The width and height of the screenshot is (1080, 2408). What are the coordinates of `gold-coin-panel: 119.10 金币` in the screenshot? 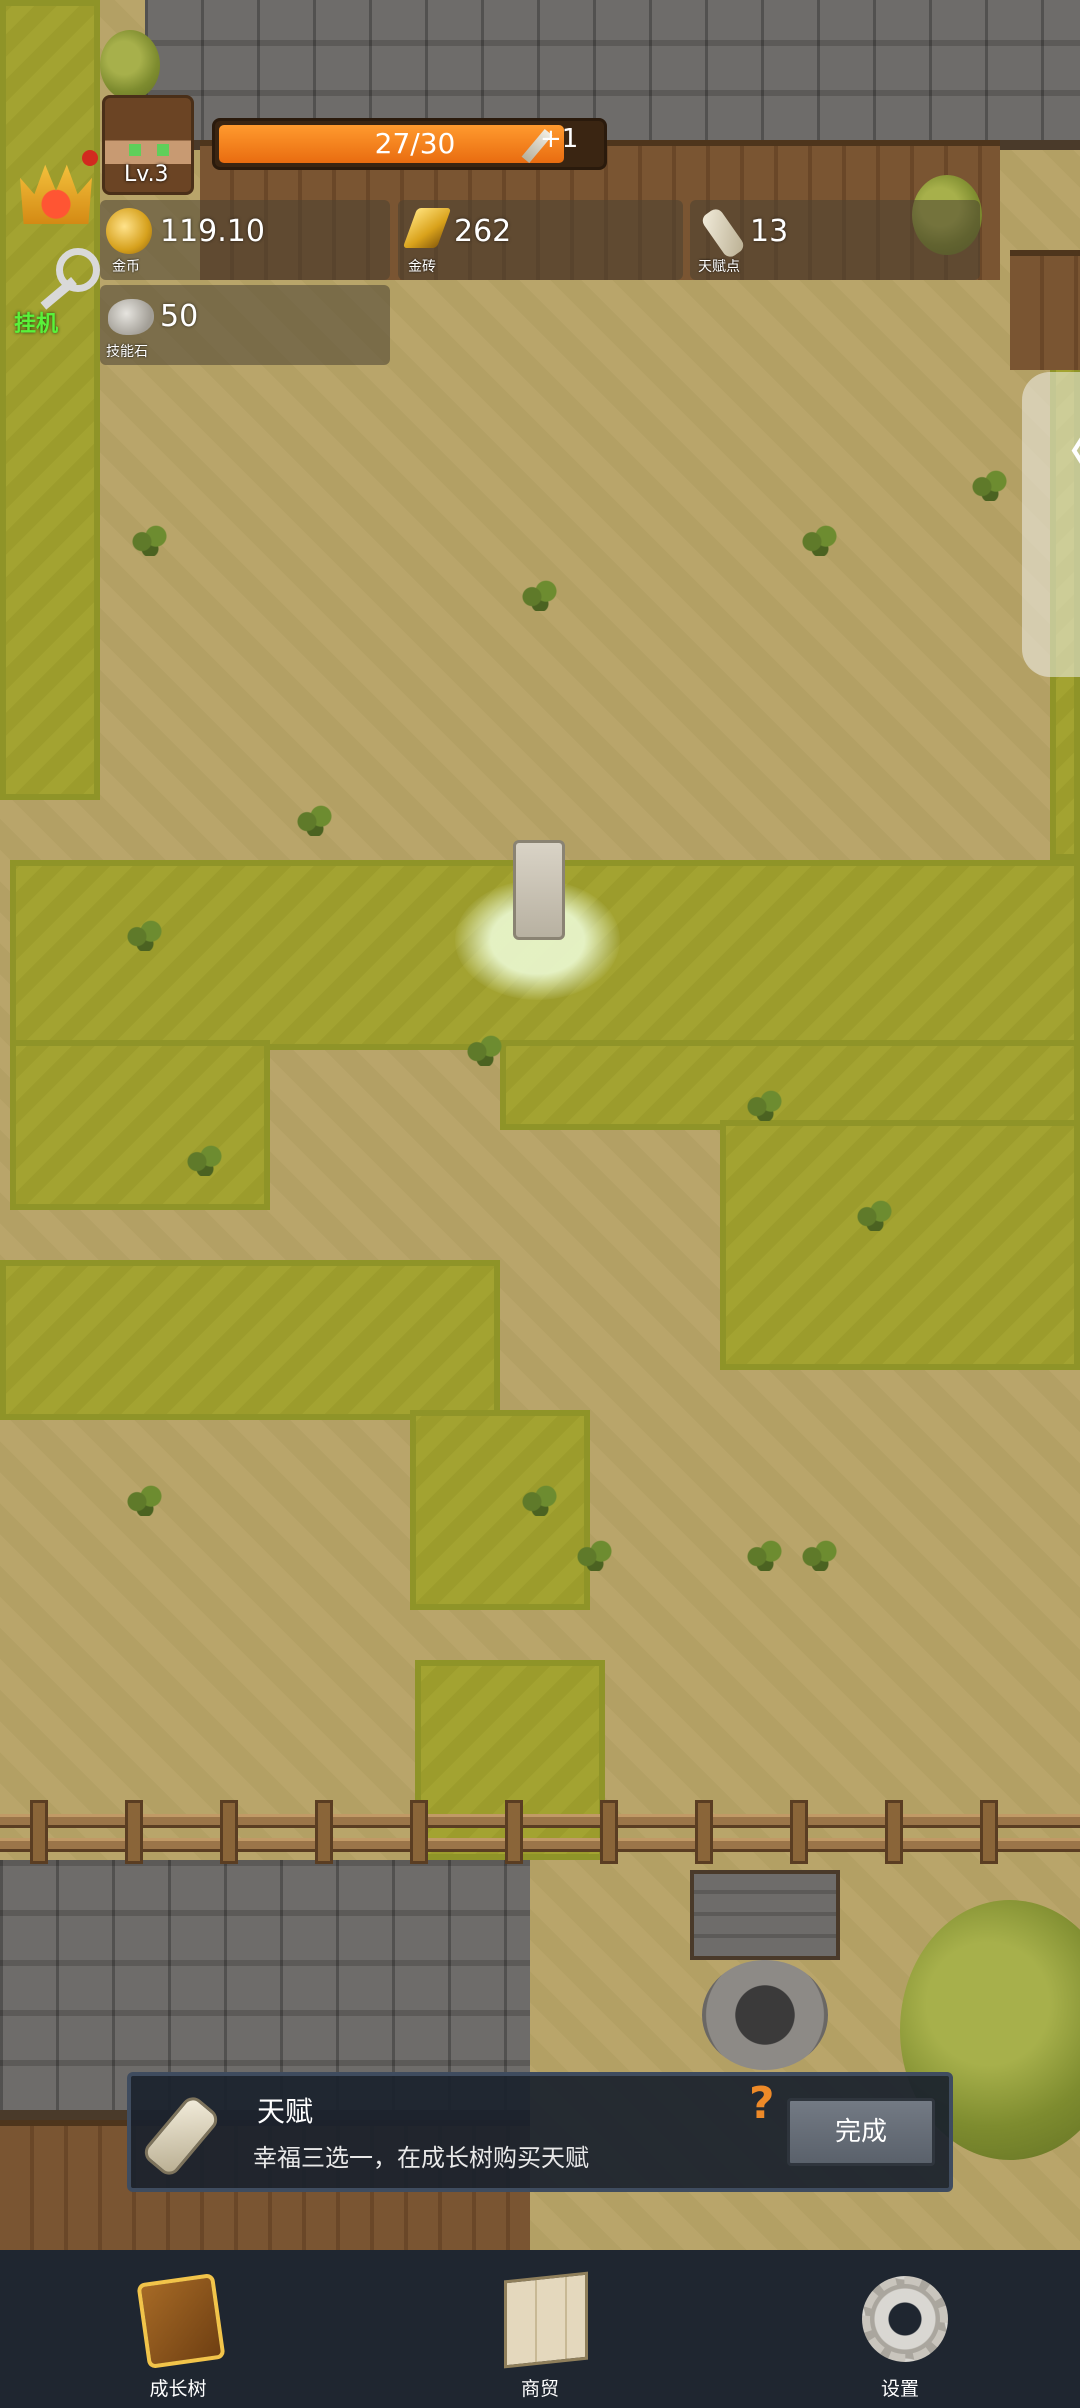 It's located at (245, 240).